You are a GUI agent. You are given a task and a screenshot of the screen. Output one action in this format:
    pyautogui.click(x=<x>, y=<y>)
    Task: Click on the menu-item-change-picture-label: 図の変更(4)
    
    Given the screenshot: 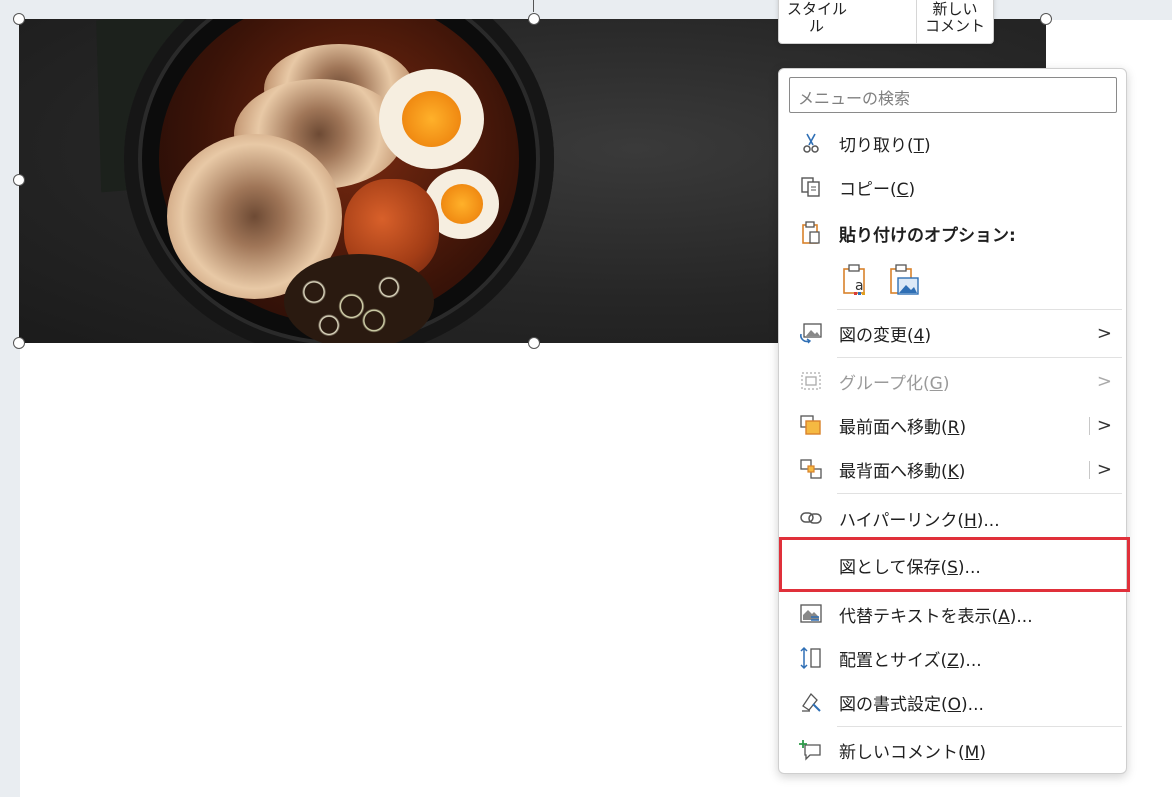 What is the action you would take?
    pyautogui.click(x=885, y=335)
    